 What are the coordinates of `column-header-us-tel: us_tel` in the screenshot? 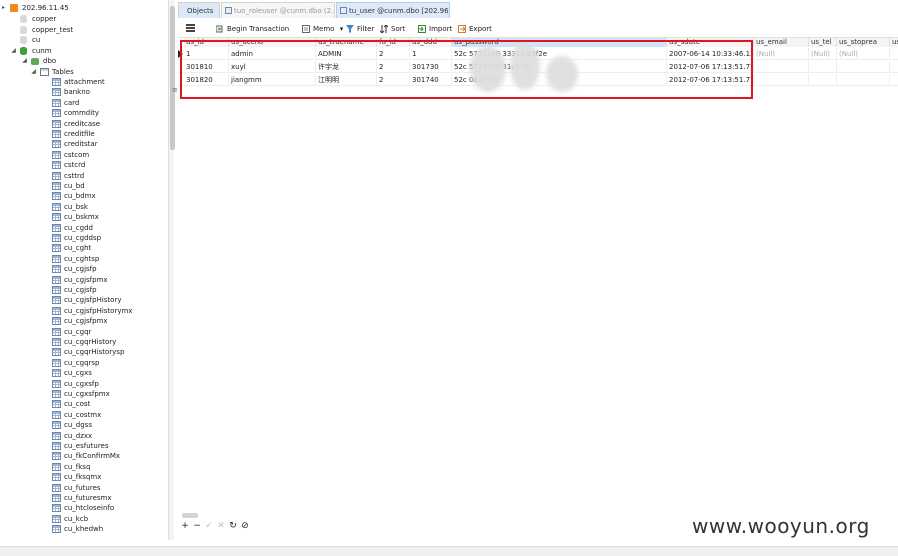 It's located at (823, 42).